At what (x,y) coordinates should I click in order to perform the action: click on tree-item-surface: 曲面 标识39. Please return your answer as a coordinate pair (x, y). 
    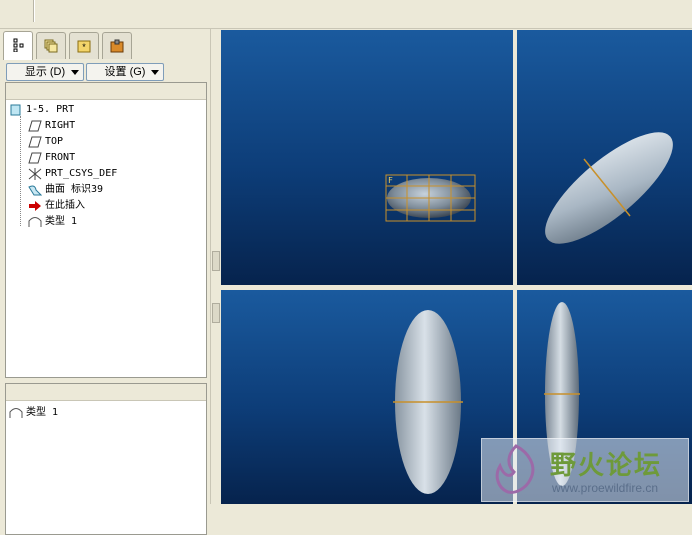
    Looking at the image, I should click on (65, 189).